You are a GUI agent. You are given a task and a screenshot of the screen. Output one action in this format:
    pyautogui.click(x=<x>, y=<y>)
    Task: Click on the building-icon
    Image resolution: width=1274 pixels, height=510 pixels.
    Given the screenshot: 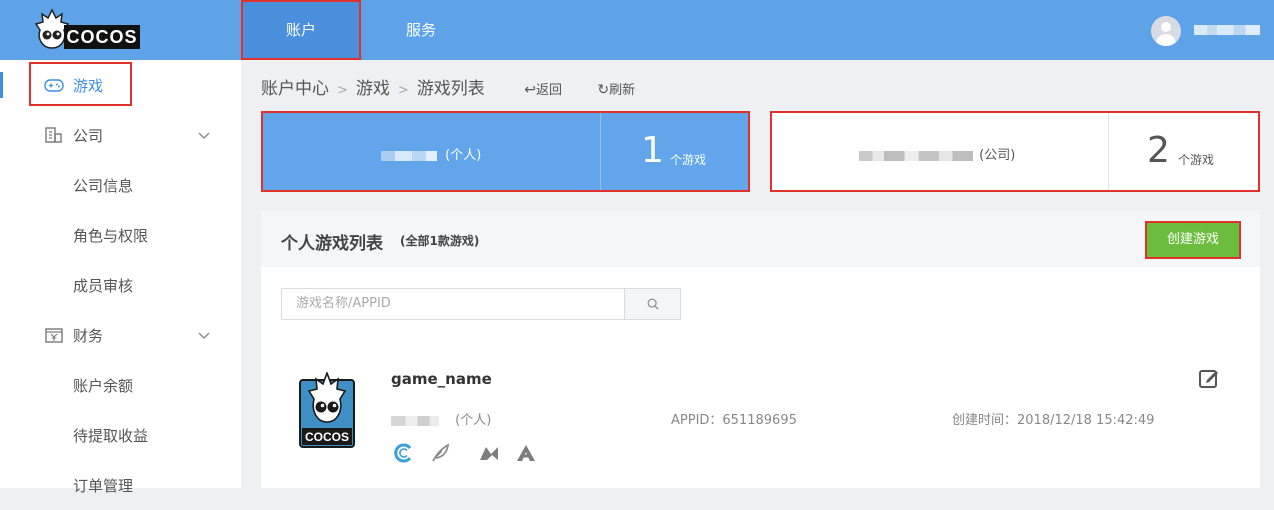 What is the action you would take?
    pyautogui.click(x=53, y=135)
    